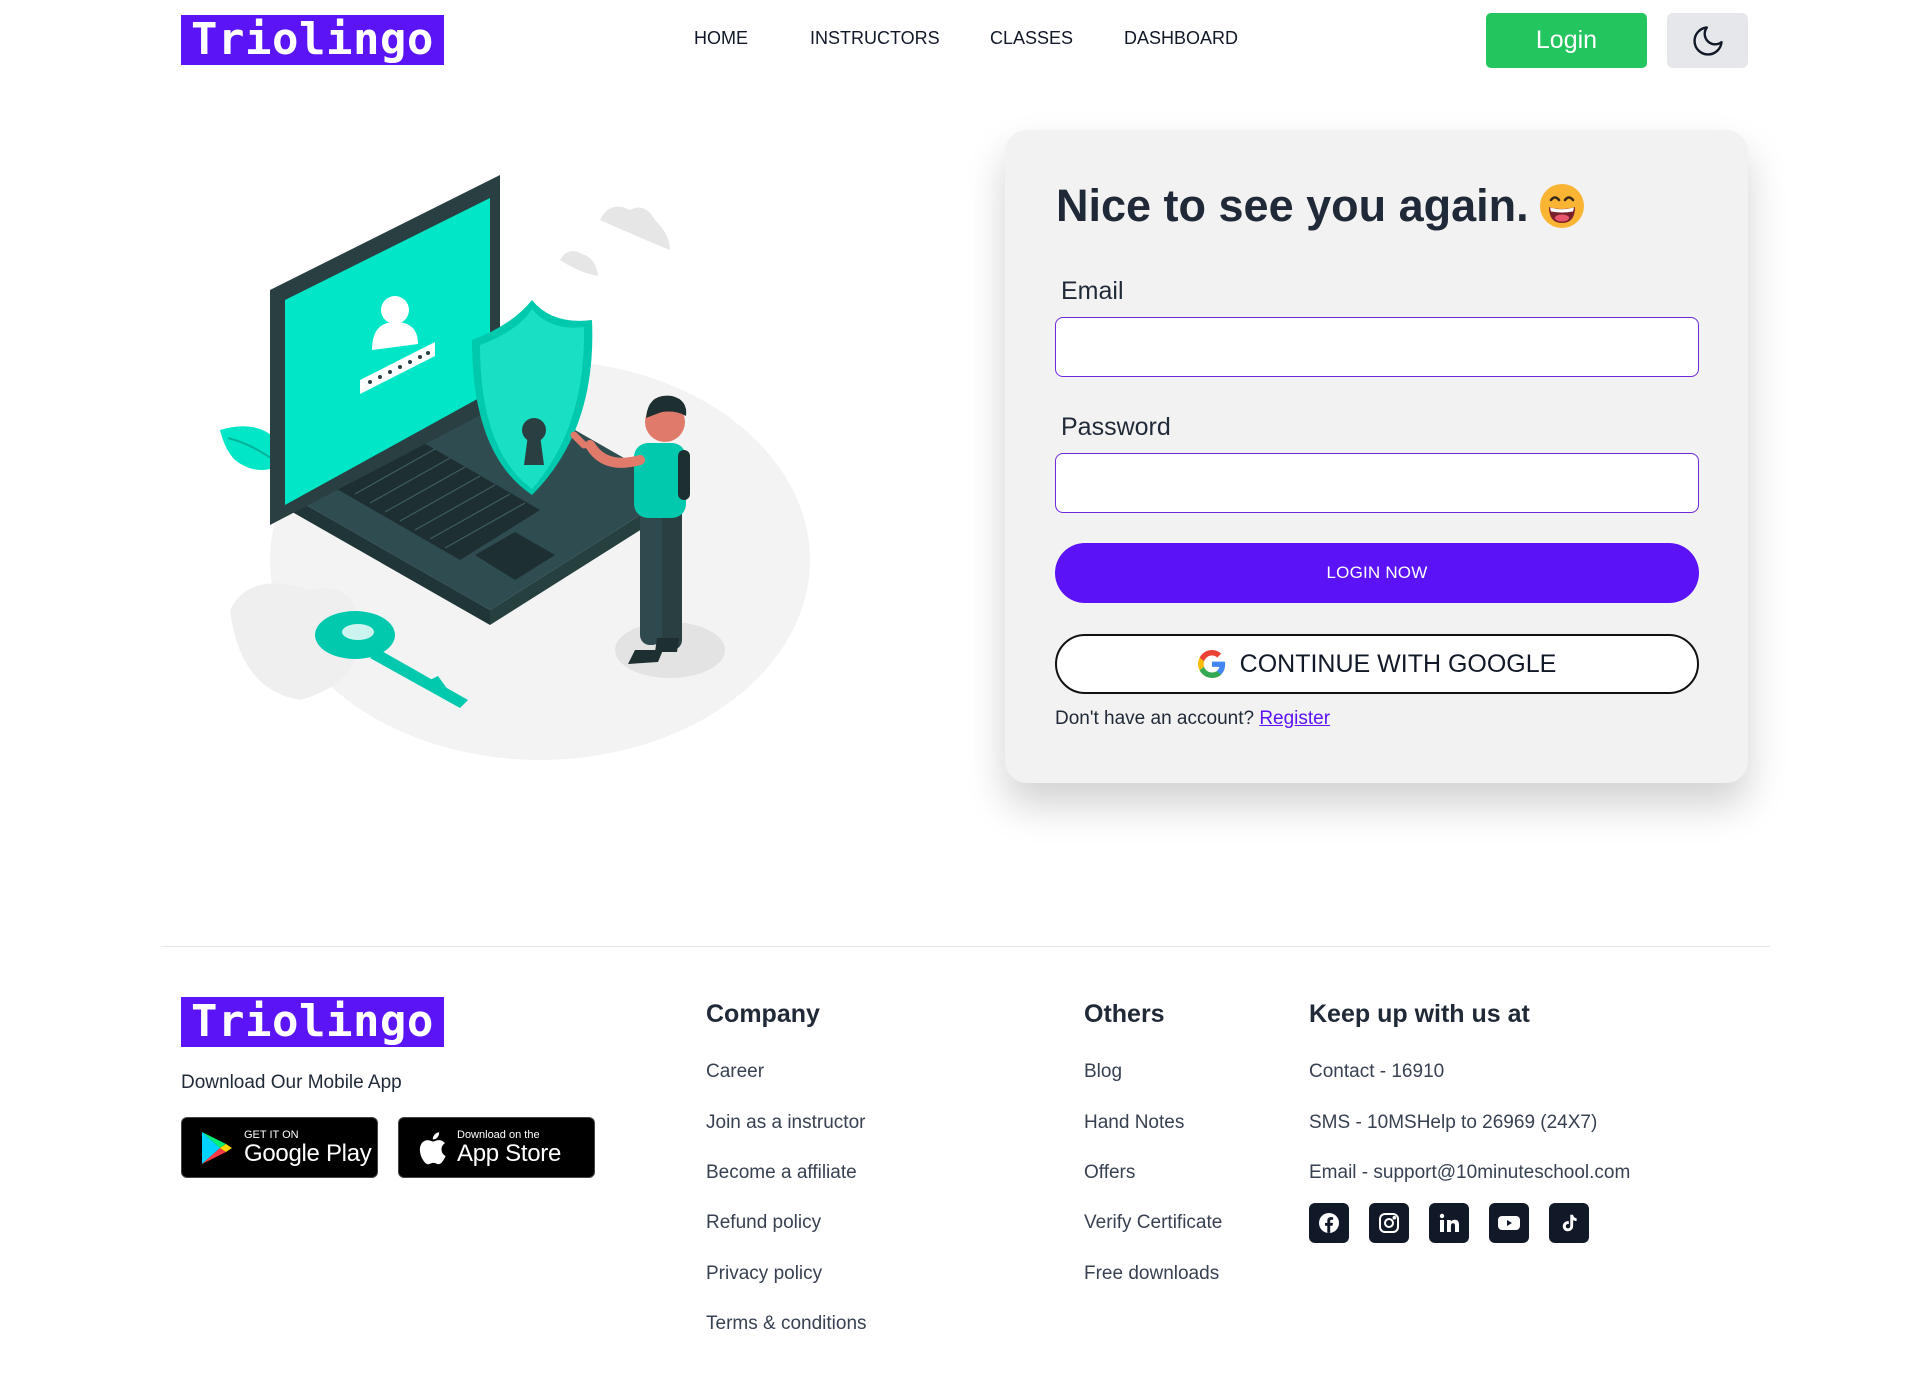 This screenshot has width=1920, height=1376. I want to click on continue-with-google-button: CONTINUE WITH GOOGLE, so click(1377, 664).